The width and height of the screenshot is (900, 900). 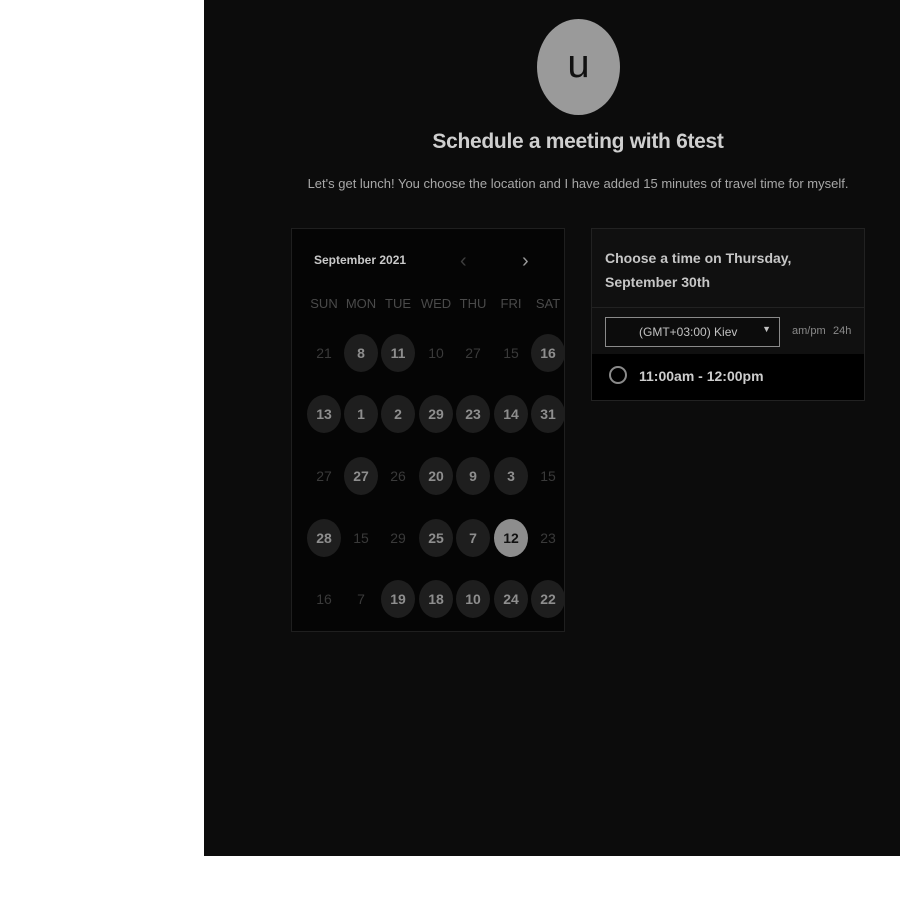 What do you see at coordinates (511, 599) in the screenshot?
I see `calendar-day: 24` at bounding box center [511, 599].